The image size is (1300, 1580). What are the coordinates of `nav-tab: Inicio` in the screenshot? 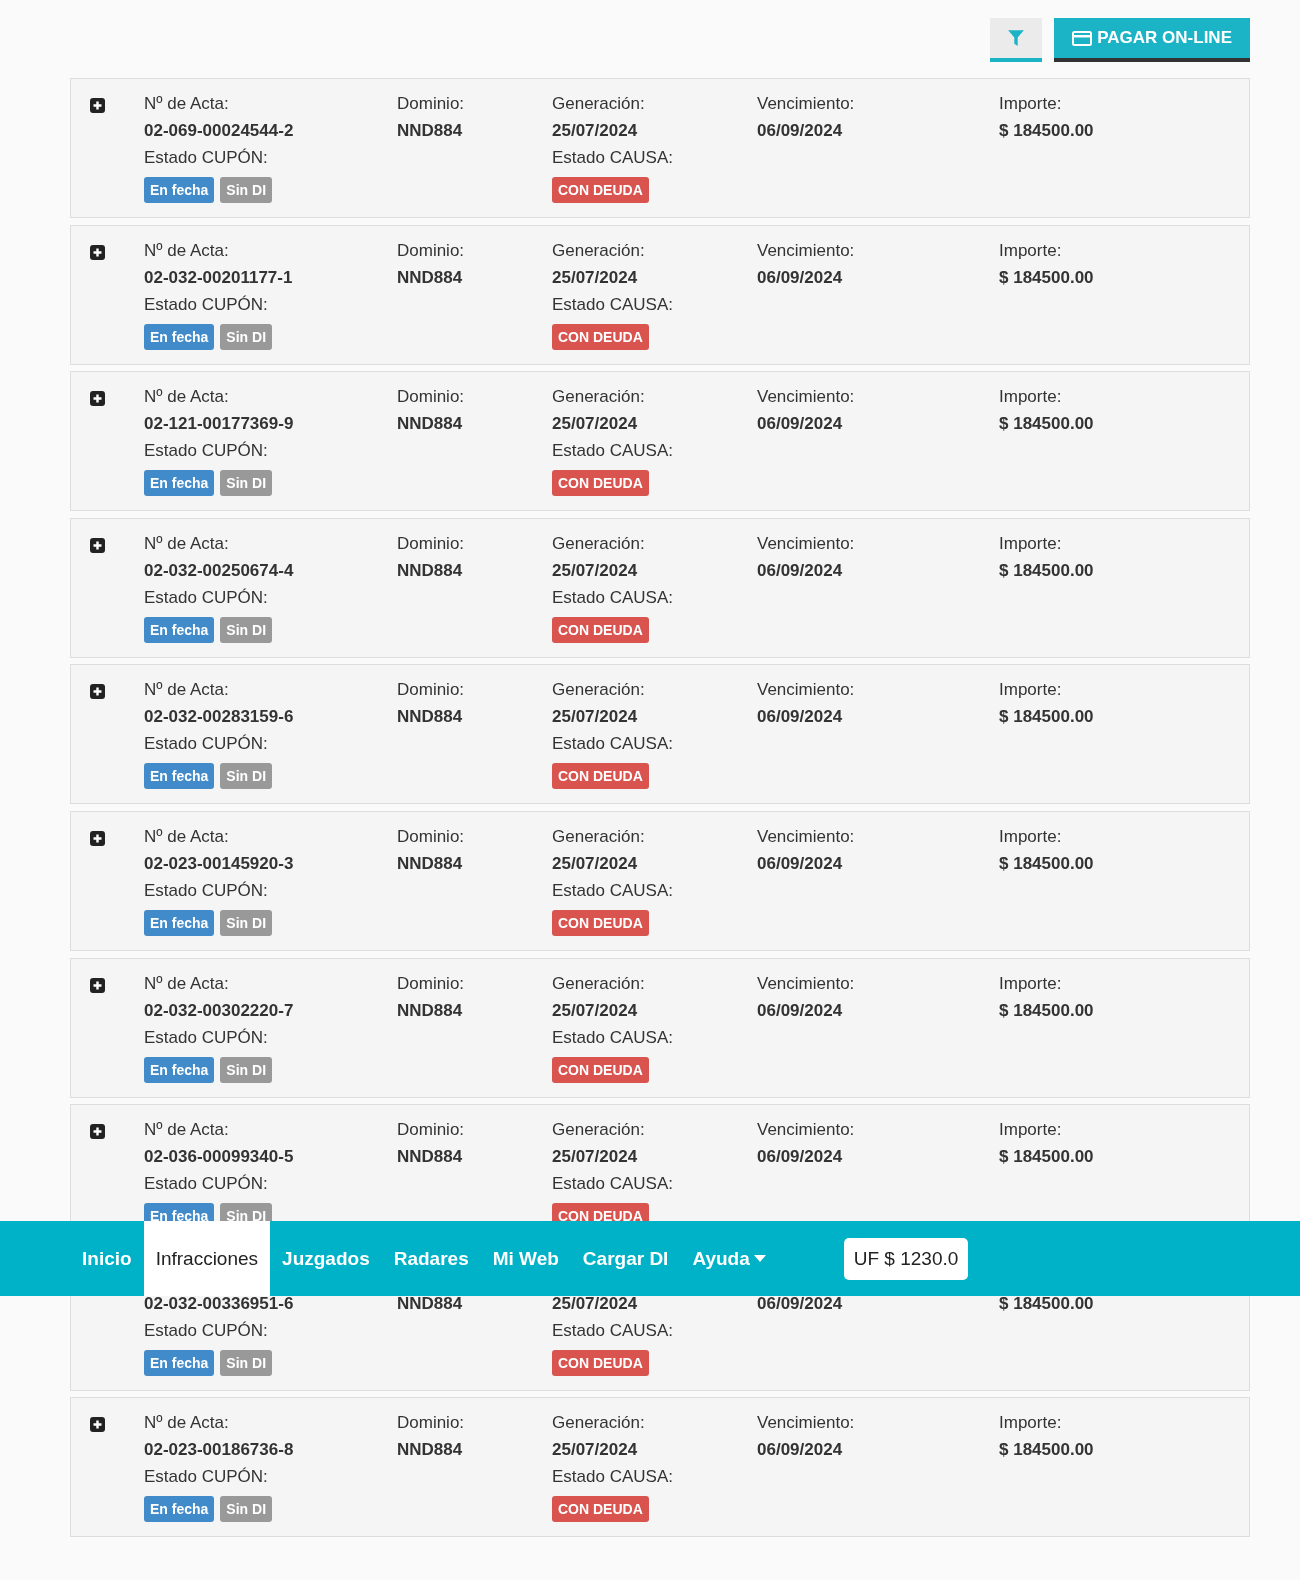 It's located at (107, 1258).